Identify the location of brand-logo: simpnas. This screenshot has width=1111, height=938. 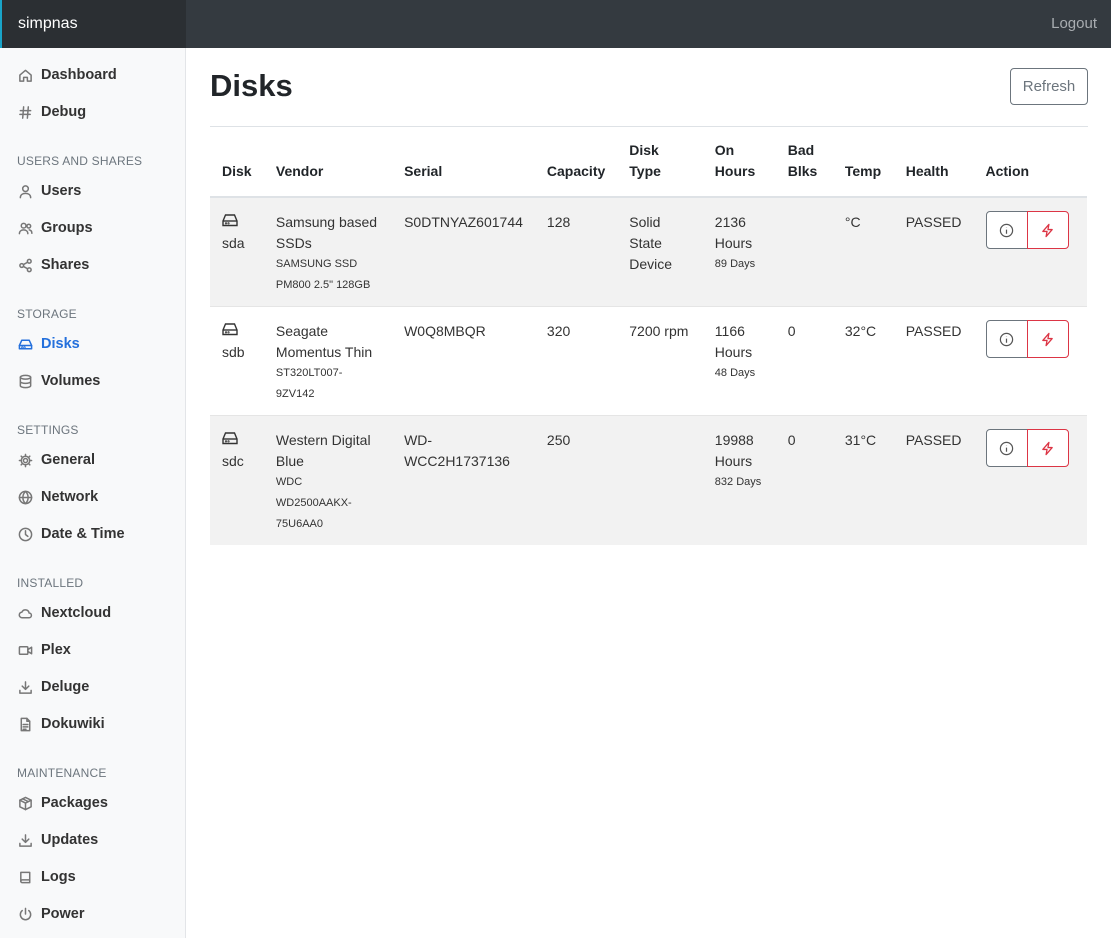
(93, 24).